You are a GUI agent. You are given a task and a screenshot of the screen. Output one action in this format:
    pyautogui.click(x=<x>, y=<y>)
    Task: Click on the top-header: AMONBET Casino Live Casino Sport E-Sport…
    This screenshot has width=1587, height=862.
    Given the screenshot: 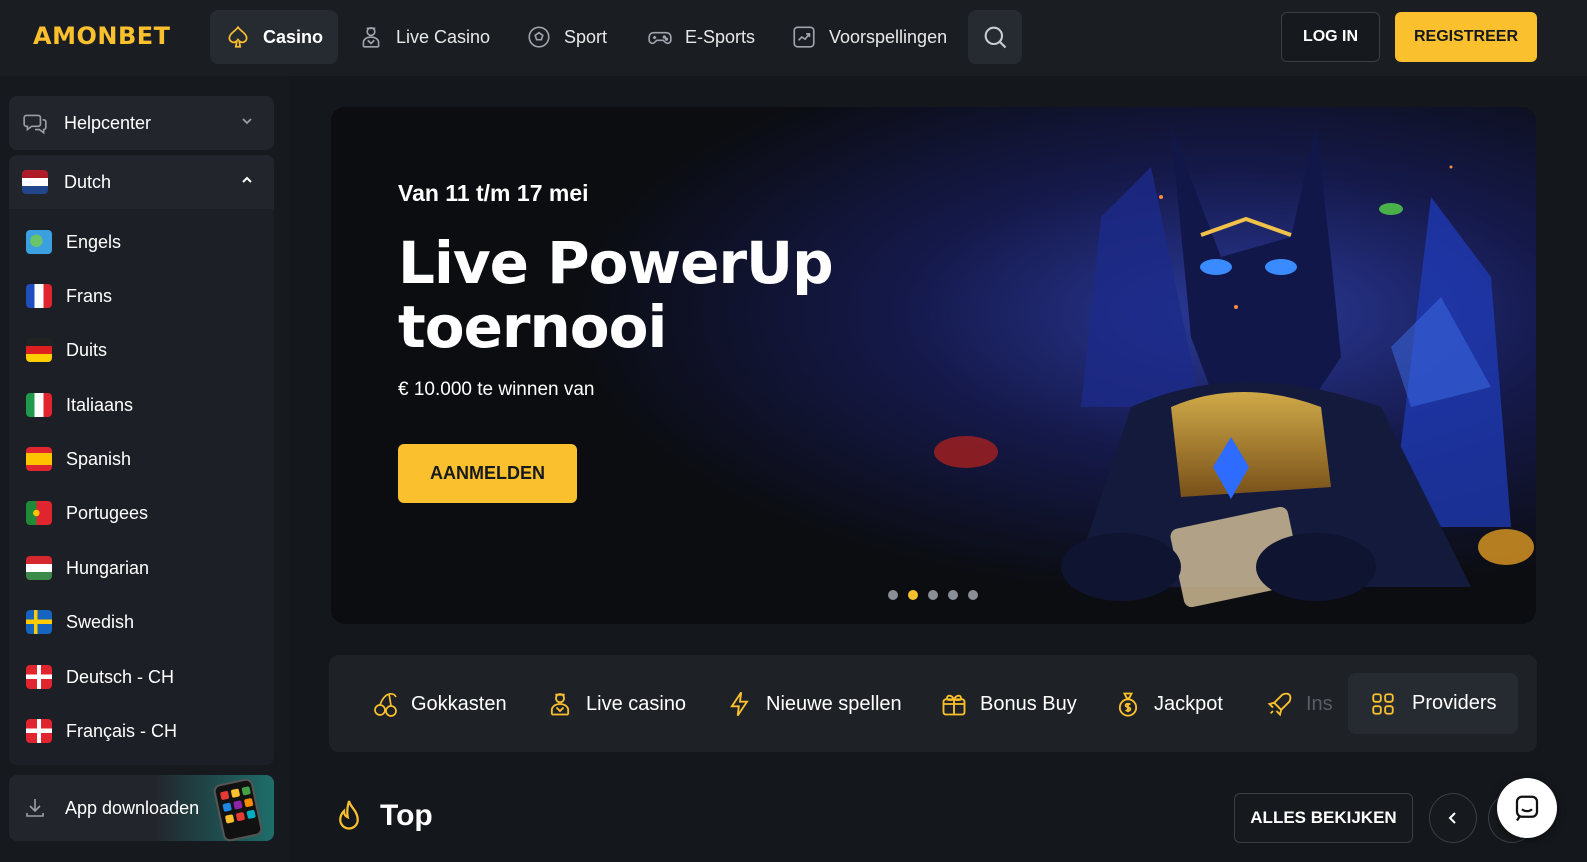 What is the action you would take?
    pyautogui.click(x=793, y=38)
    